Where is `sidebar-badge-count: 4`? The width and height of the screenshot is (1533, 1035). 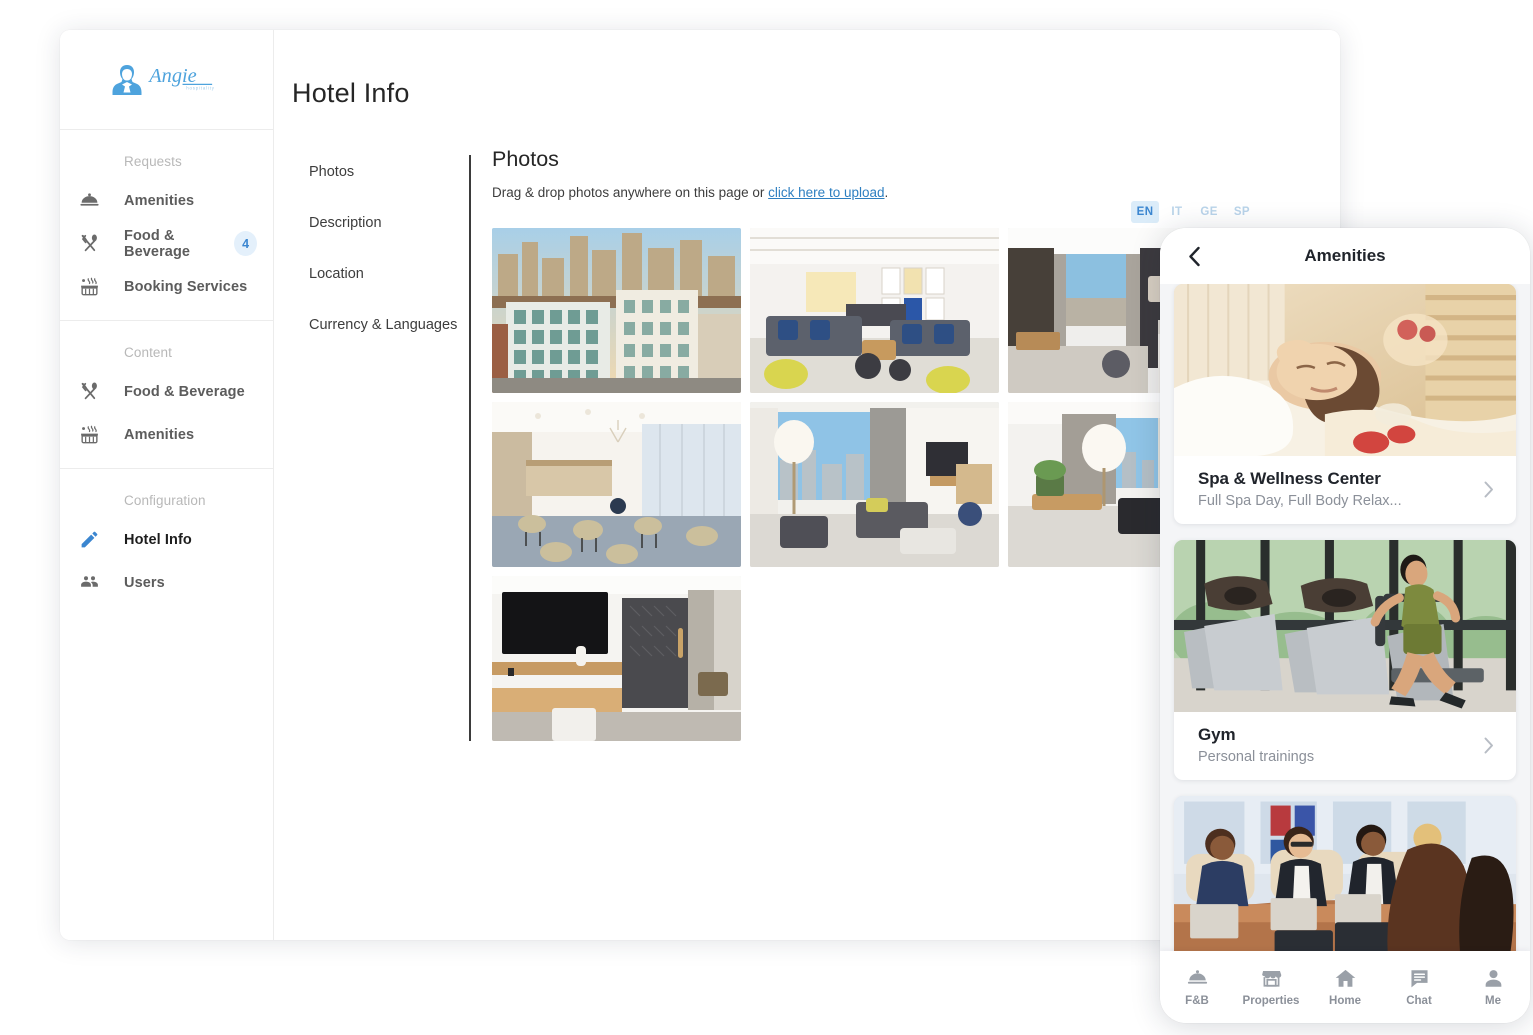 sidebar-badge-count: 4 is located at coordinates (245, 243).